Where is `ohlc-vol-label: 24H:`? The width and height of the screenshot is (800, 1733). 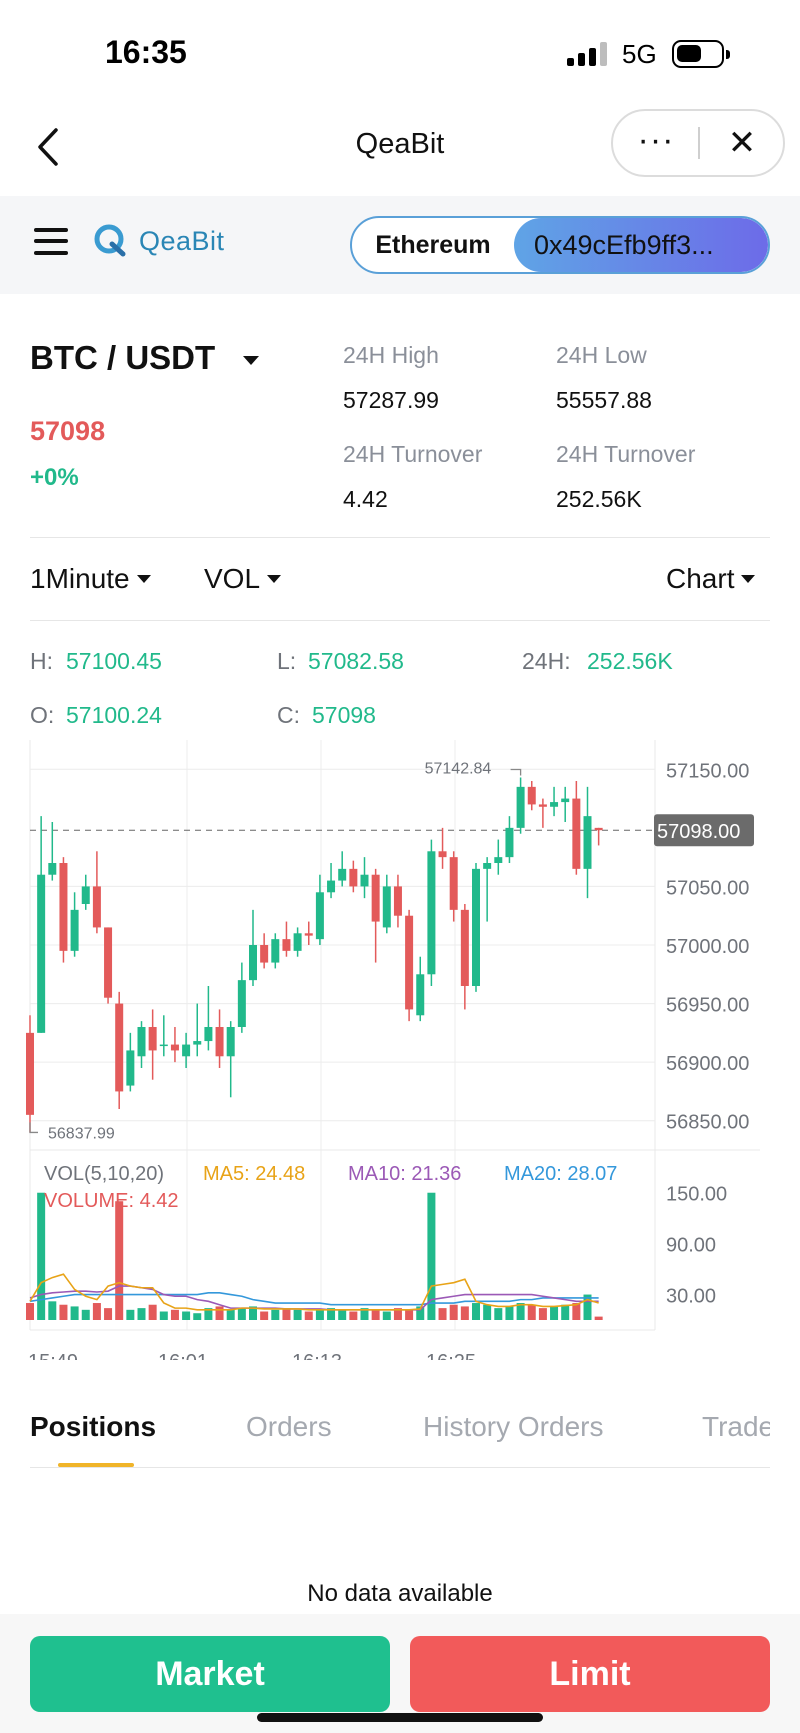
ohlc-vol-label: 24H: is located at coordinates (546, 661).